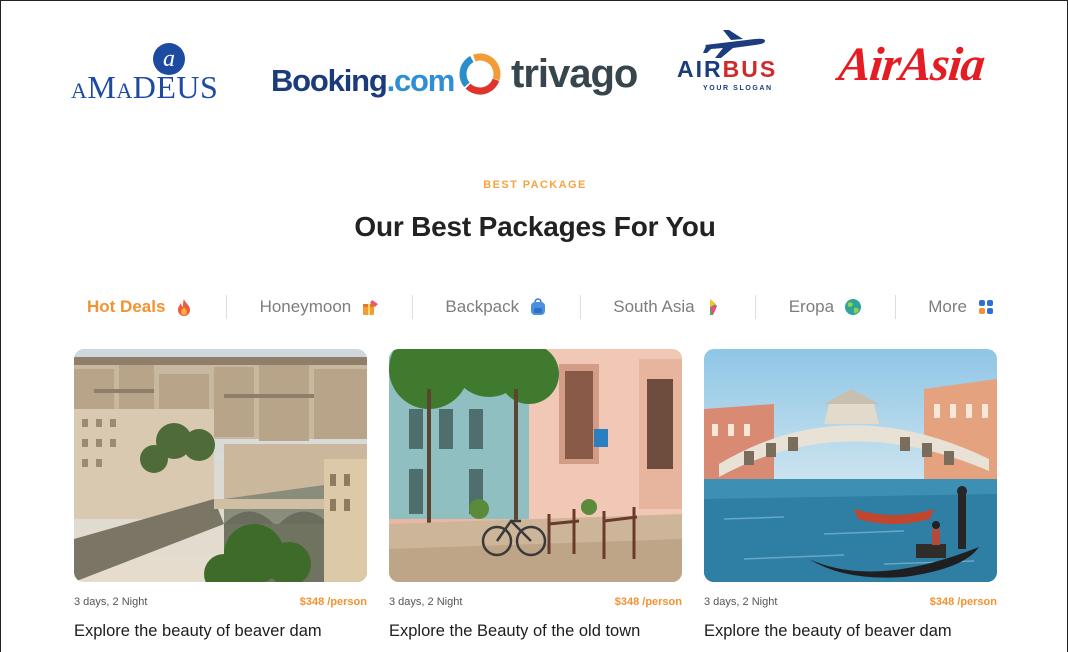 The image size is (1068, 652). I want to click on booking-logo: Booking .com, so click(363, 81).